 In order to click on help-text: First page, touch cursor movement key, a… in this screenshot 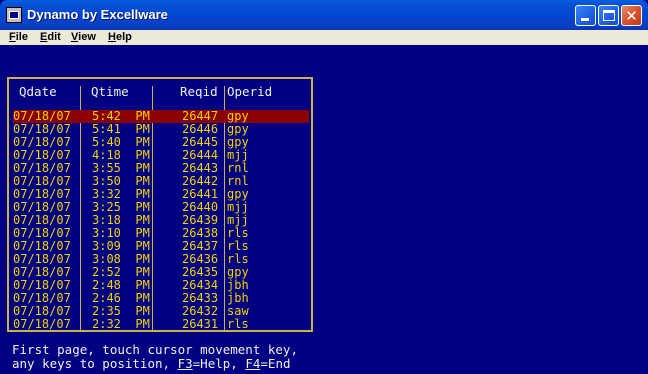, I will do `click(155, 357)`.